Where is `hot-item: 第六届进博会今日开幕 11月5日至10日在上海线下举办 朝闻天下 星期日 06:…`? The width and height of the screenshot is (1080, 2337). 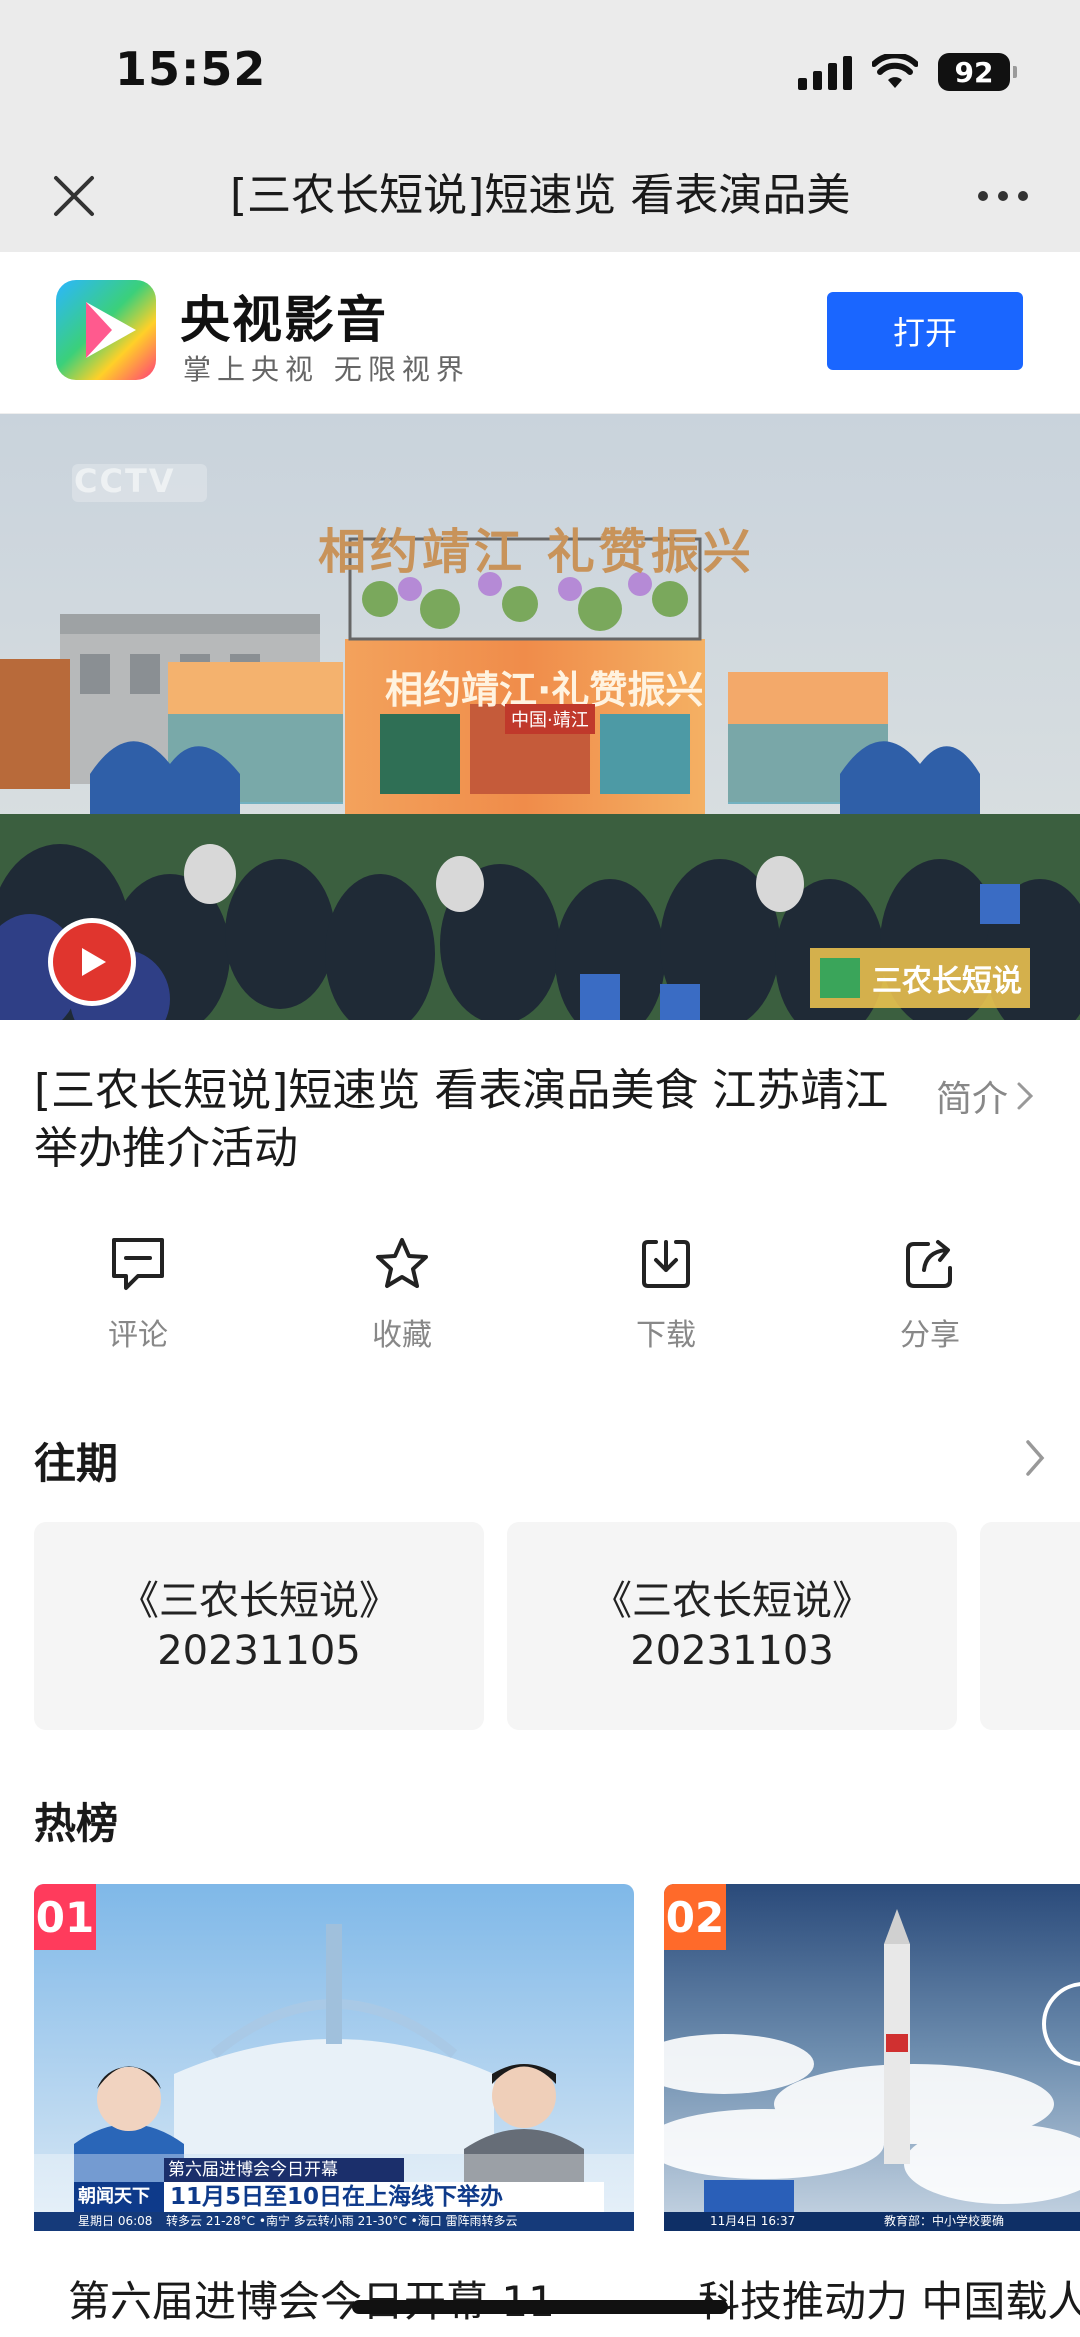 hot-item: 第六届进博会今日开幕 11月5日至10日在上海线下举办 朝闻天下 星期日 06:… is located at coordinates (334, 2110).